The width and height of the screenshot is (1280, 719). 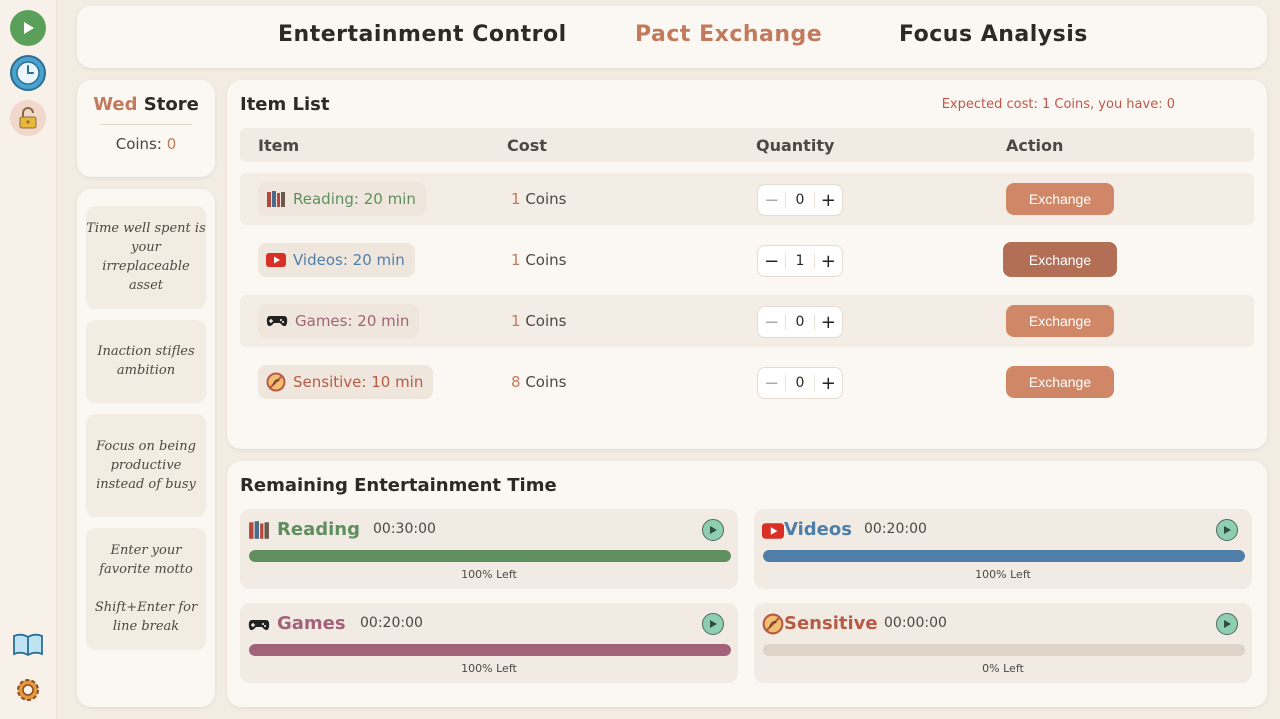 I want to click on item-list-title: Item List, so click(x=285, y=104).